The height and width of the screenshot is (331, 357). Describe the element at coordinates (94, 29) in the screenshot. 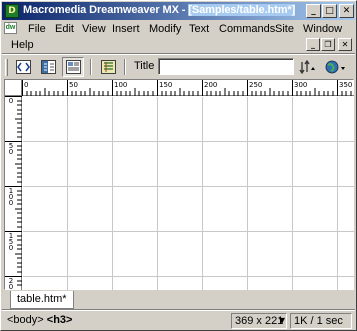

I see `menu-view: View` at that location.